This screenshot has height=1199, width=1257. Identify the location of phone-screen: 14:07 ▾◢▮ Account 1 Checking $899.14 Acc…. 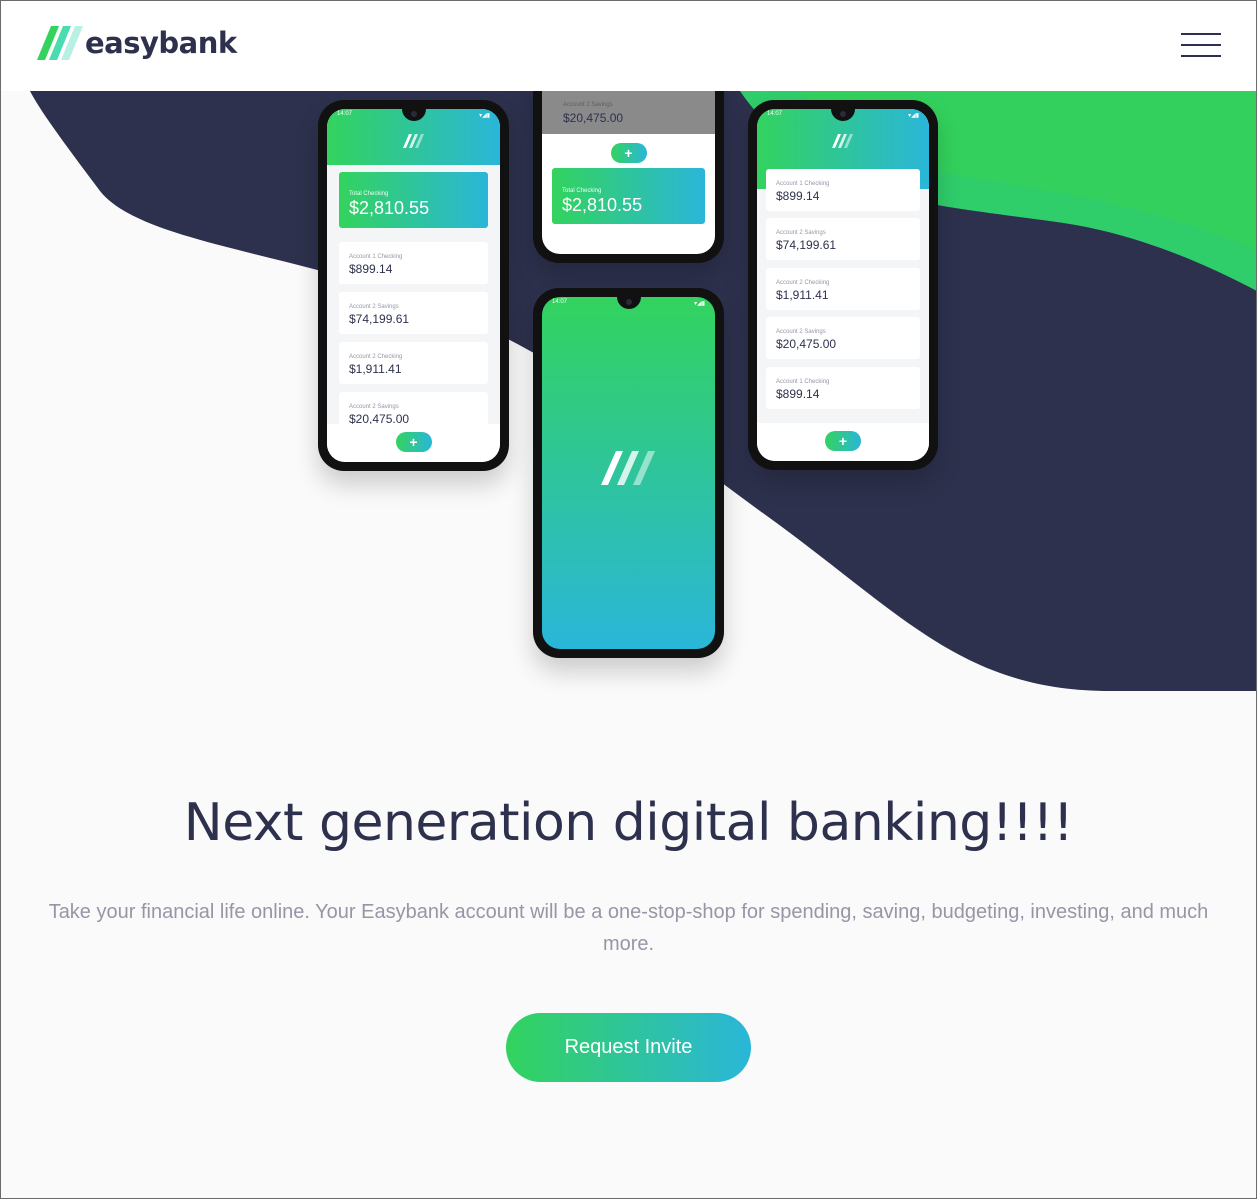
(843, 285).